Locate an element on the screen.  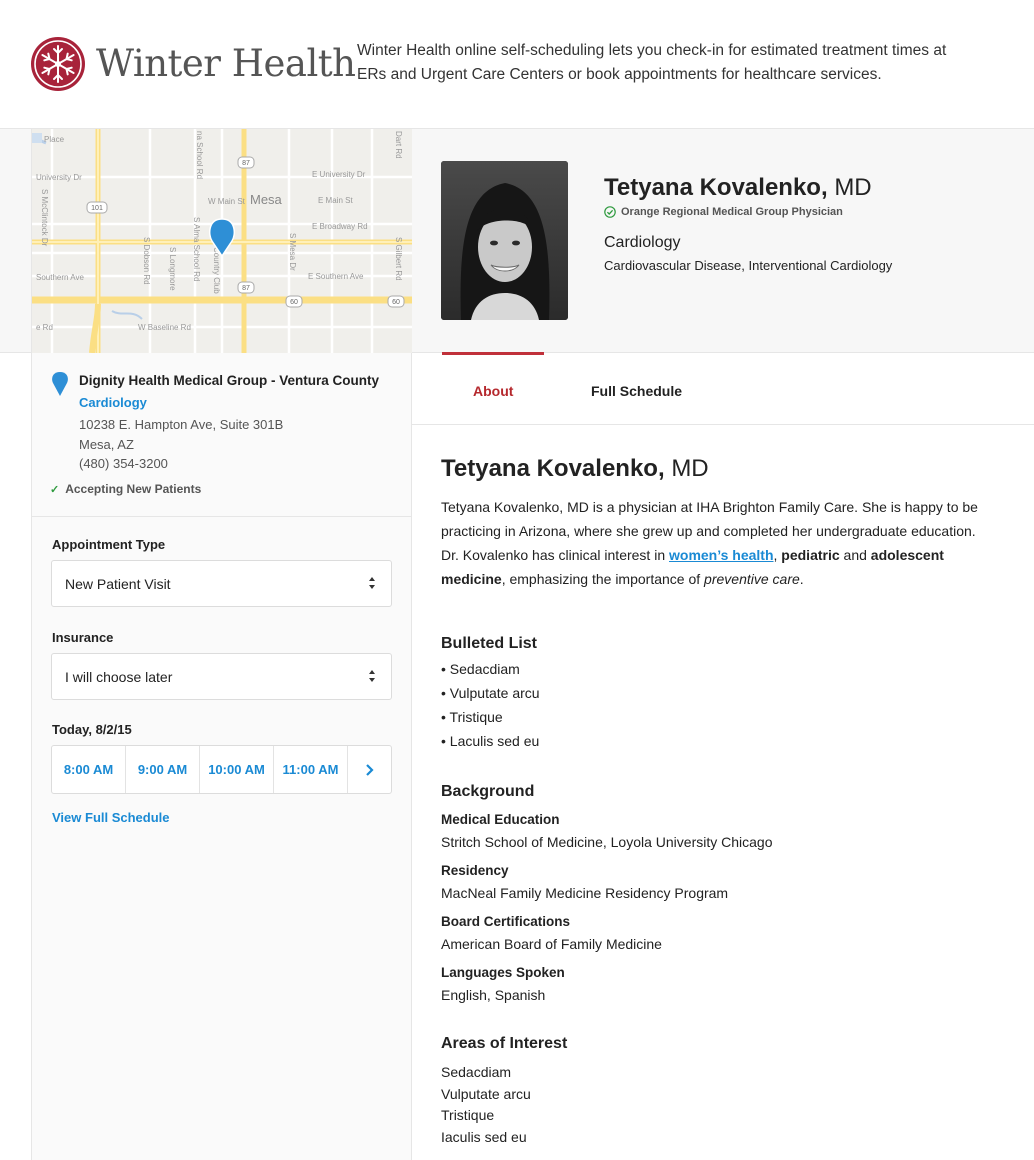
background-value: American Board of Family Medicine is located at coordinates (551, 944).